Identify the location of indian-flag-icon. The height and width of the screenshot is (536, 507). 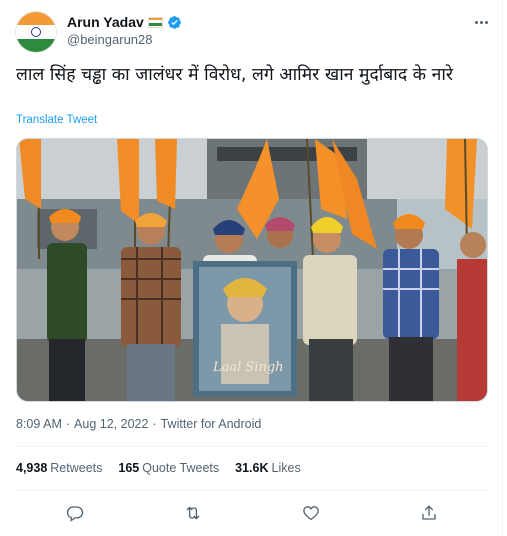
(155, 22).